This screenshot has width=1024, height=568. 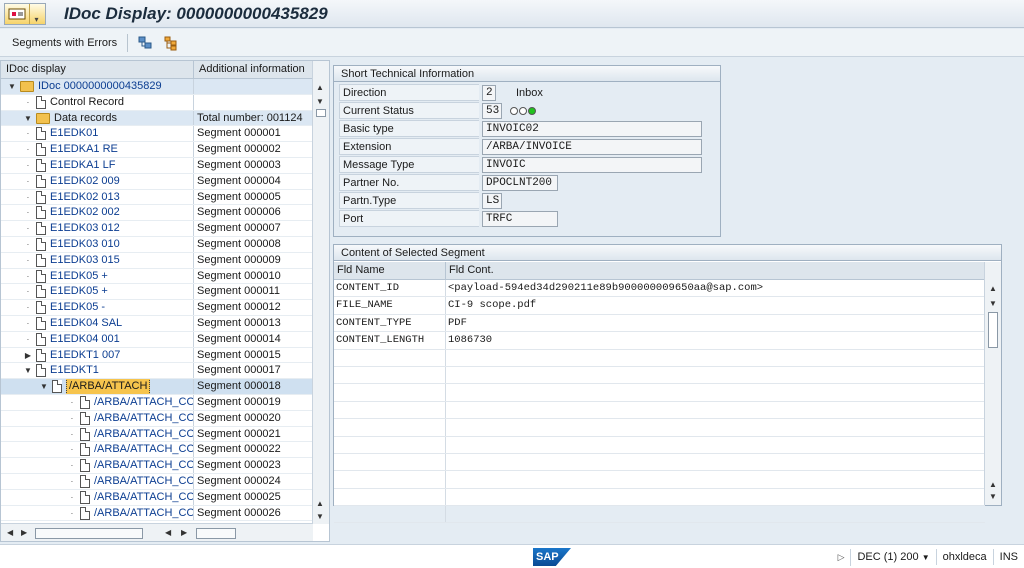 What do you see at coordinates (108, 386) in the screenshot?
I see `tree-node-label: /ARBA/ATTACH` at bounding box center [108, 386].